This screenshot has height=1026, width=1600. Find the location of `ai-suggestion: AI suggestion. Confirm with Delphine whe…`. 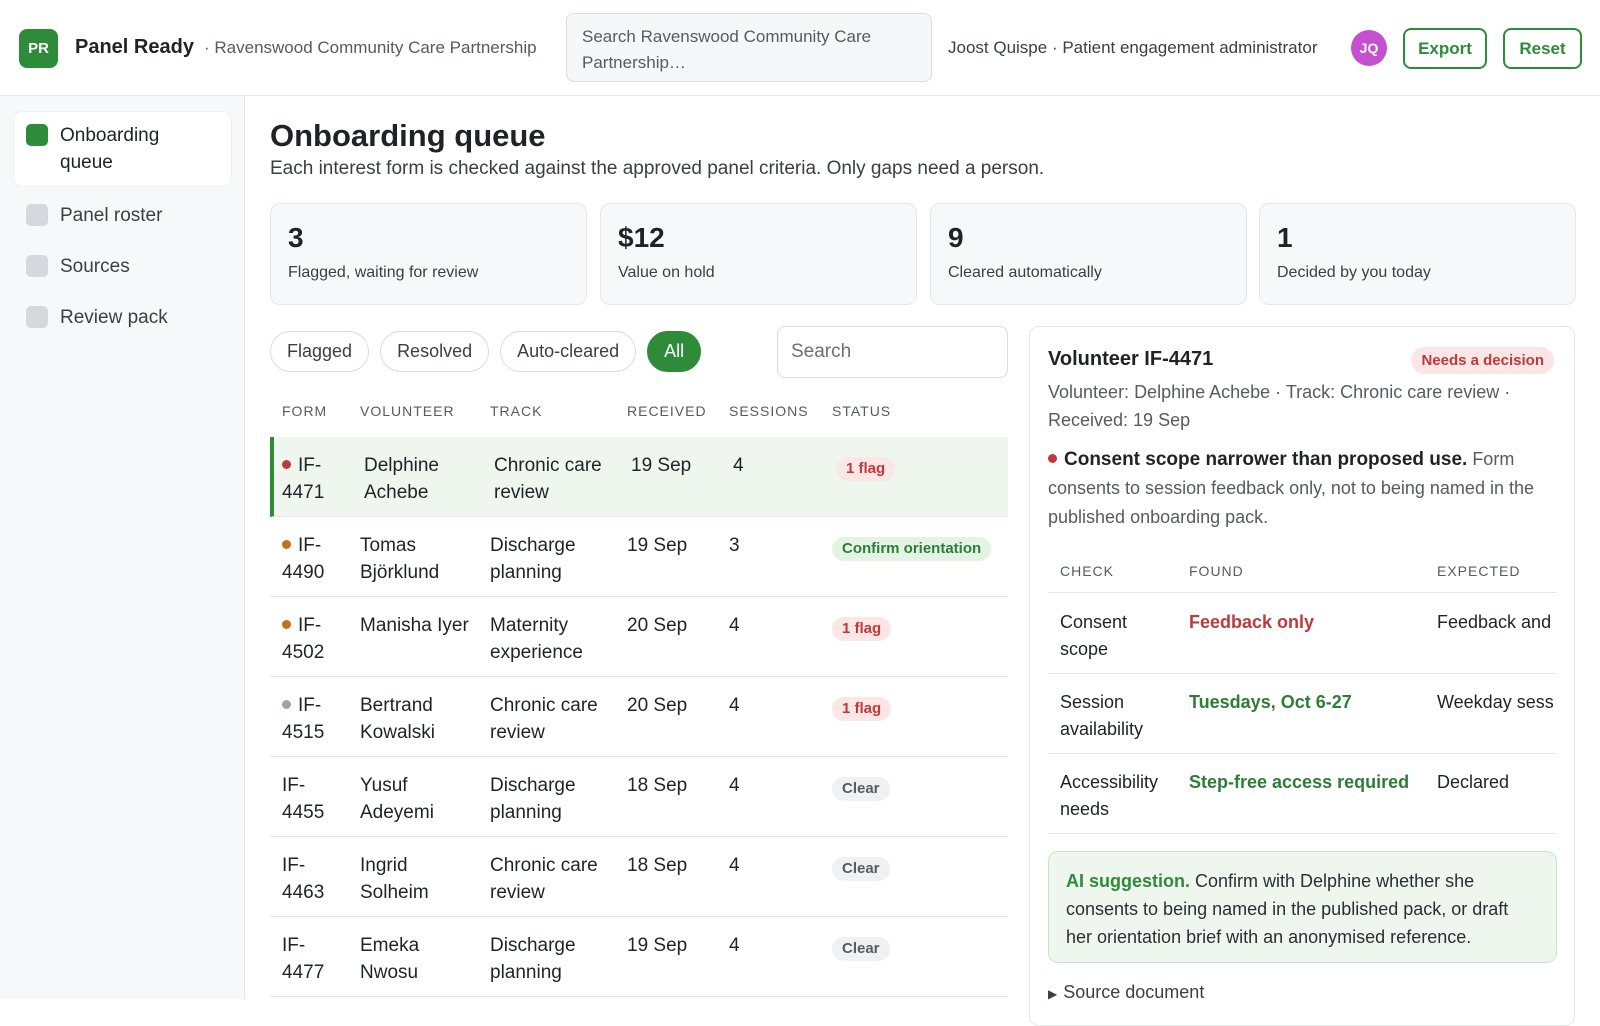

ai-suggestion: AI suggestion. Confirm with Delphine whe… is located at coordinates (1302, 907).